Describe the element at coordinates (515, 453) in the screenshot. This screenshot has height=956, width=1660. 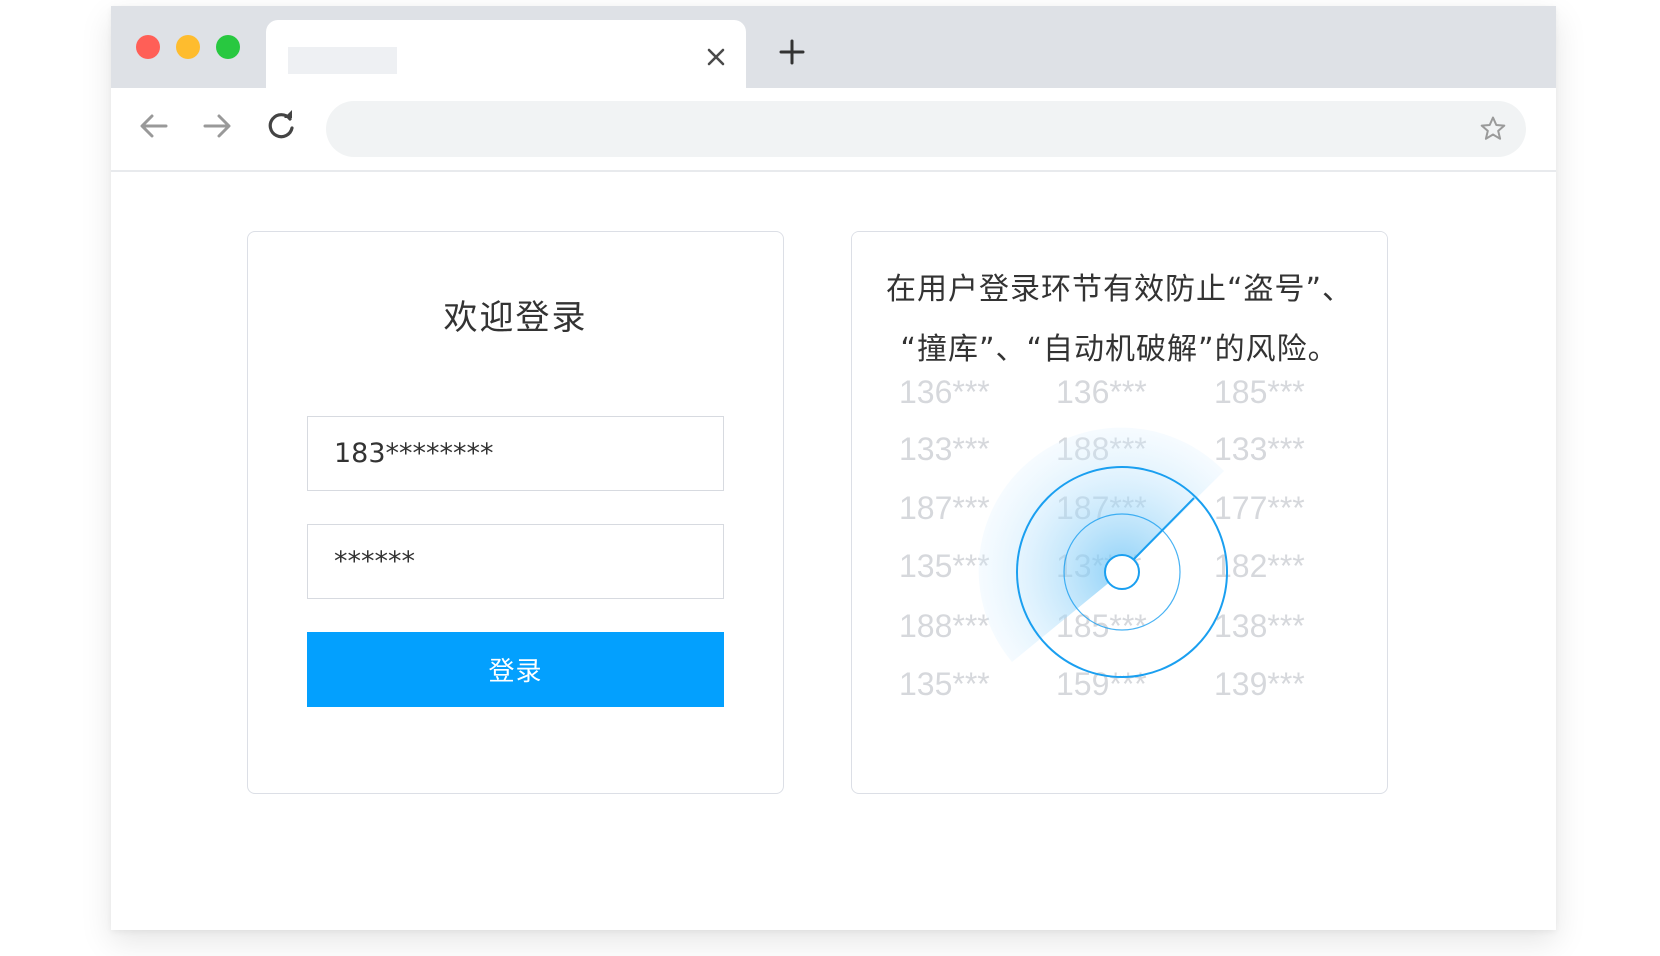
I see `phone-input: 183********` at that location.